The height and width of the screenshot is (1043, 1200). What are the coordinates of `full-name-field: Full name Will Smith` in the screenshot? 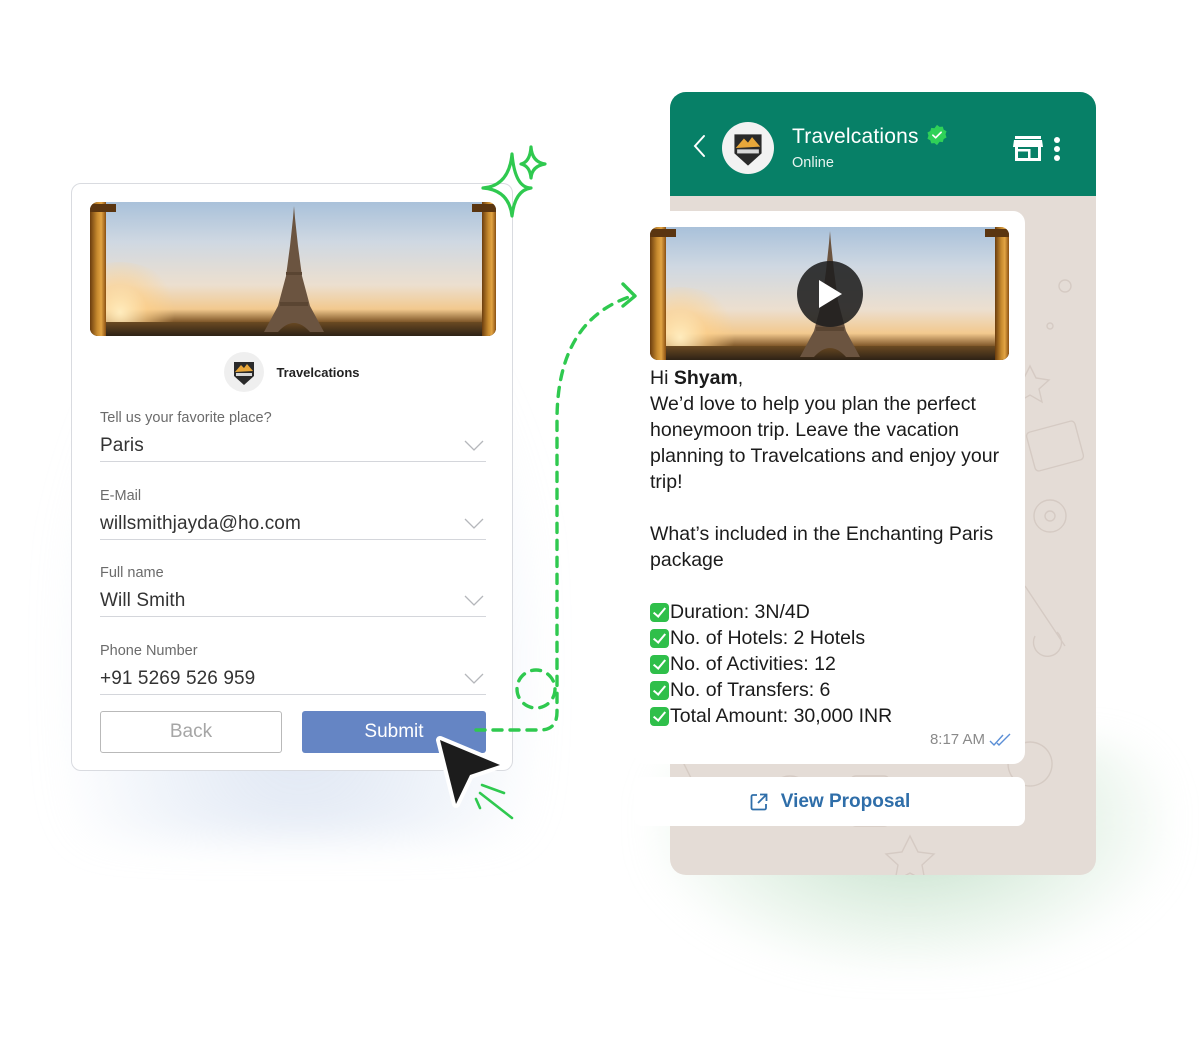 It's located at (293, 591).